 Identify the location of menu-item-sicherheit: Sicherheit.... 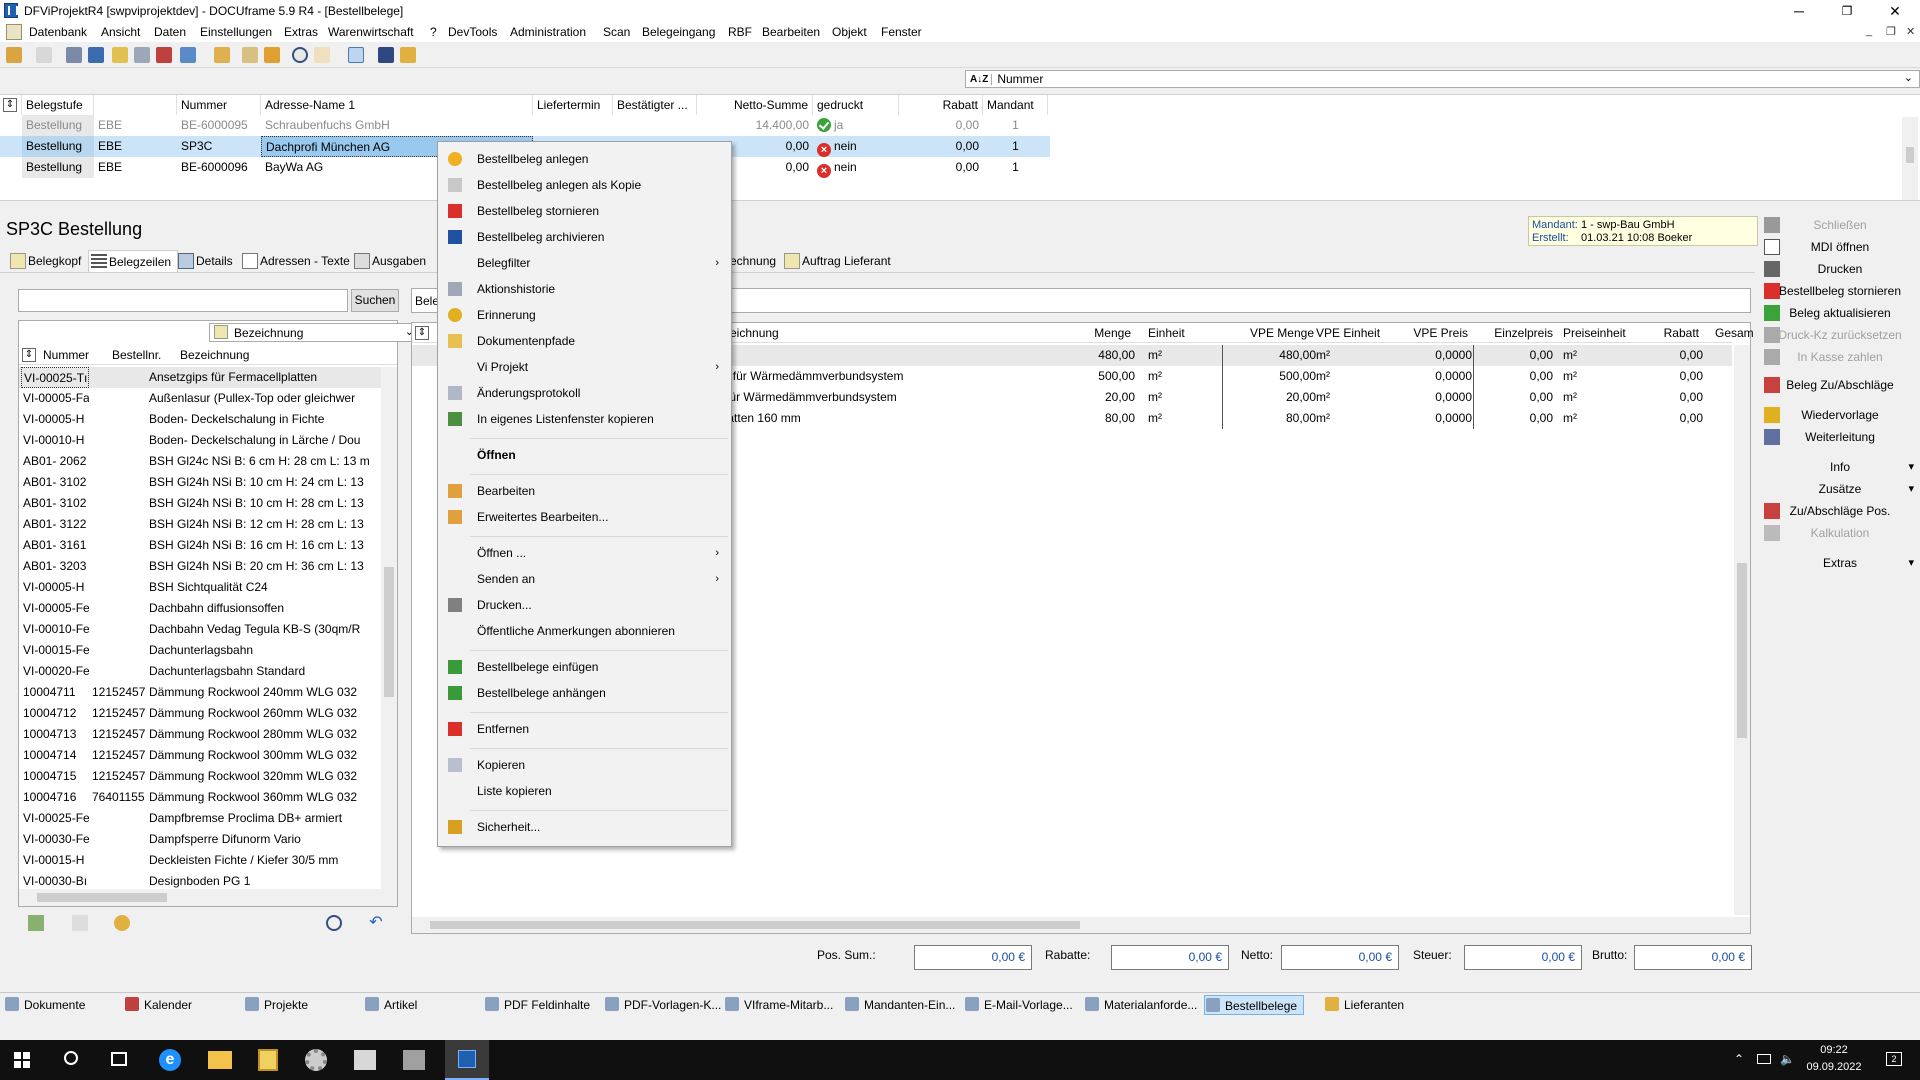
(584, 827).